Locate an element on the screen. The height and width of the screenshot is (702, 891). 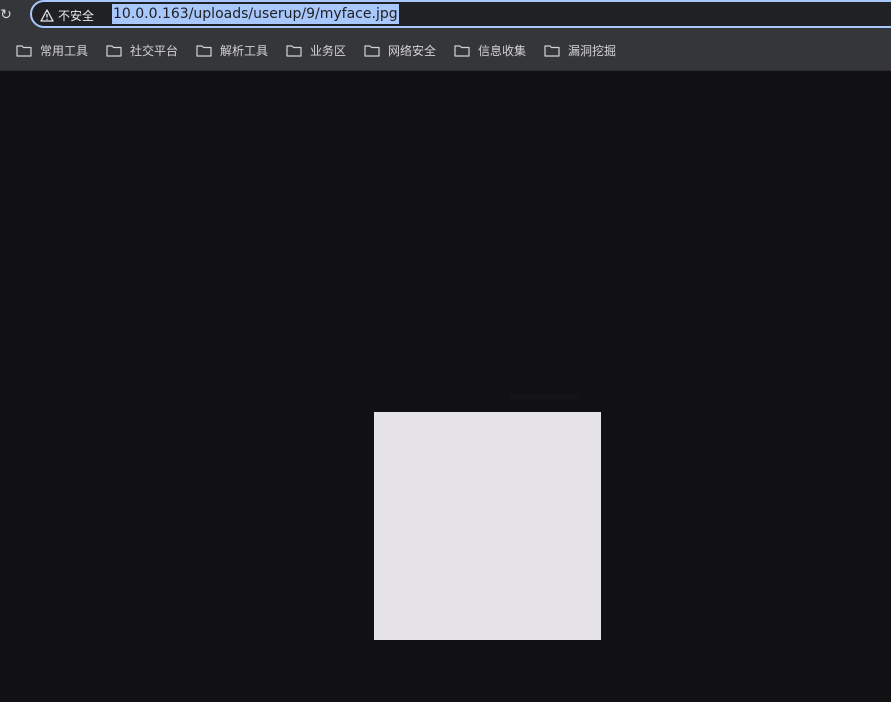
security-indicator: 不安全 is located at coordinates (67, 15).